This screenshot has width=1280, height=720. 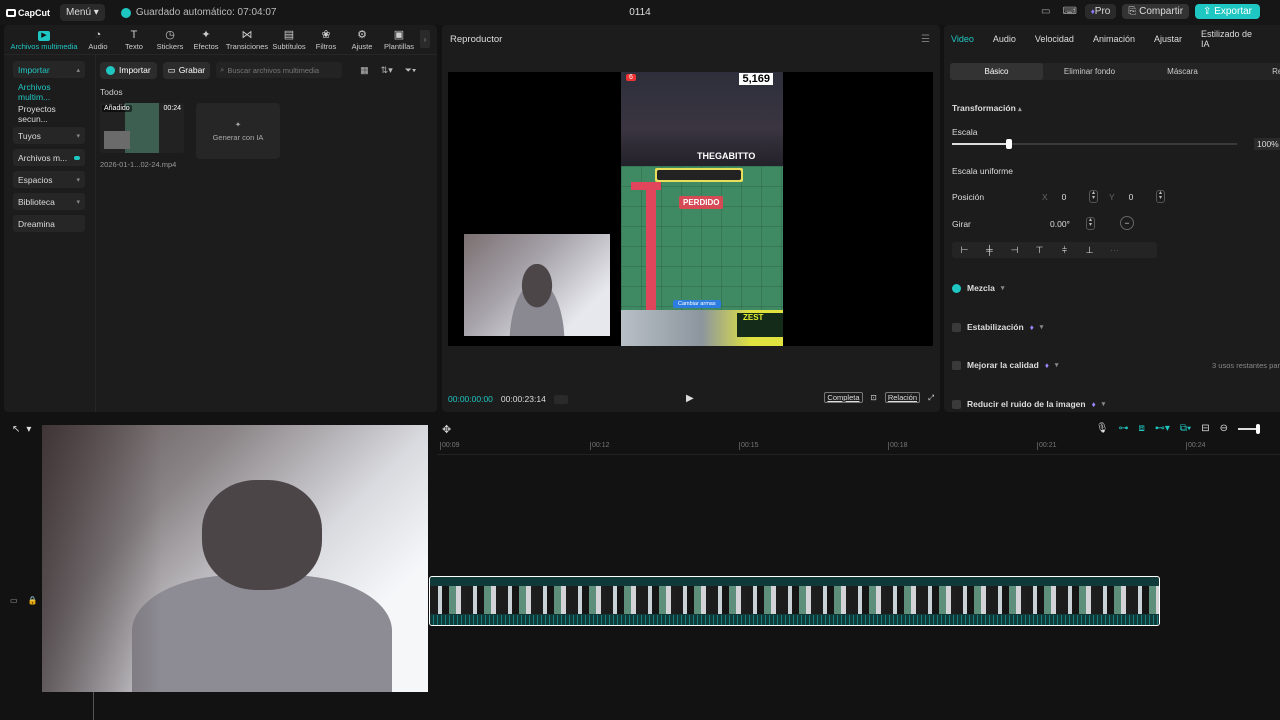 What do you see at coordinates (49, 179) in the screenshot?
I see `nav-spaces: Espacios ▾` at bounding box center [49, 179].